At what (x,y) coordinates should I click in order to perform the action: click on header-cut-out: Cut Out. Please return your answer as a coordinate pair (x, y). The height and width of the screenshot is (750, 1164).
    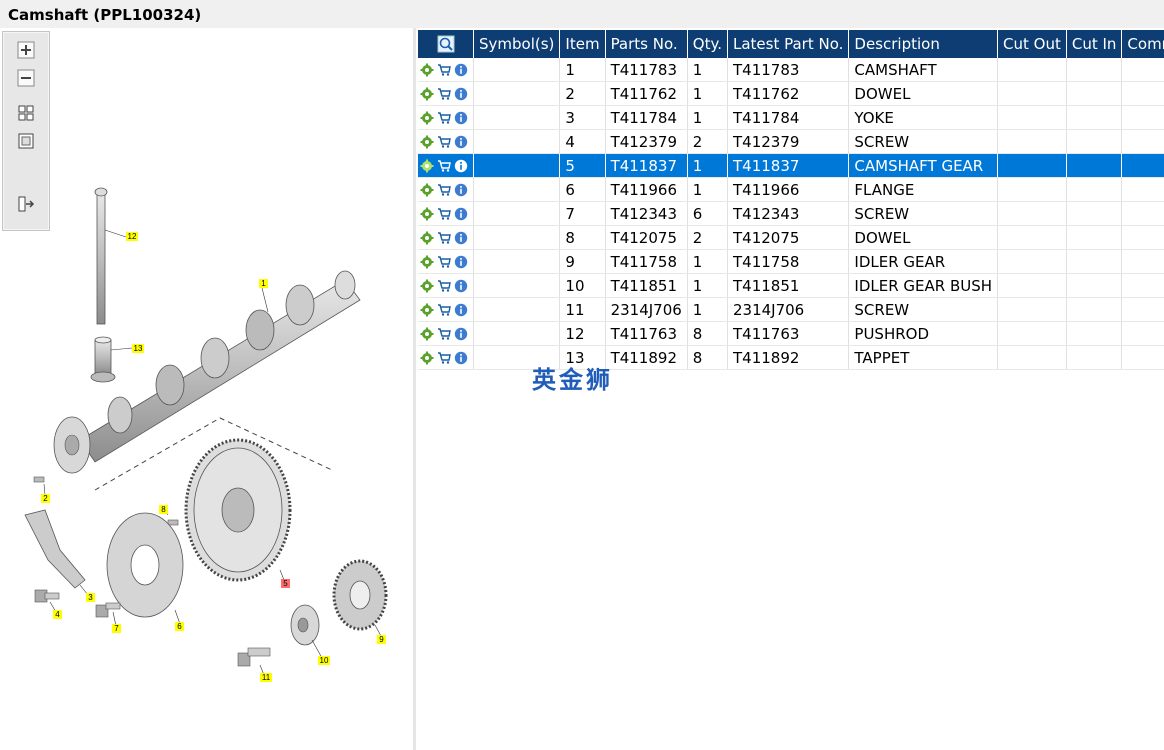
    Looking at the image, I should click on (1032, 44).